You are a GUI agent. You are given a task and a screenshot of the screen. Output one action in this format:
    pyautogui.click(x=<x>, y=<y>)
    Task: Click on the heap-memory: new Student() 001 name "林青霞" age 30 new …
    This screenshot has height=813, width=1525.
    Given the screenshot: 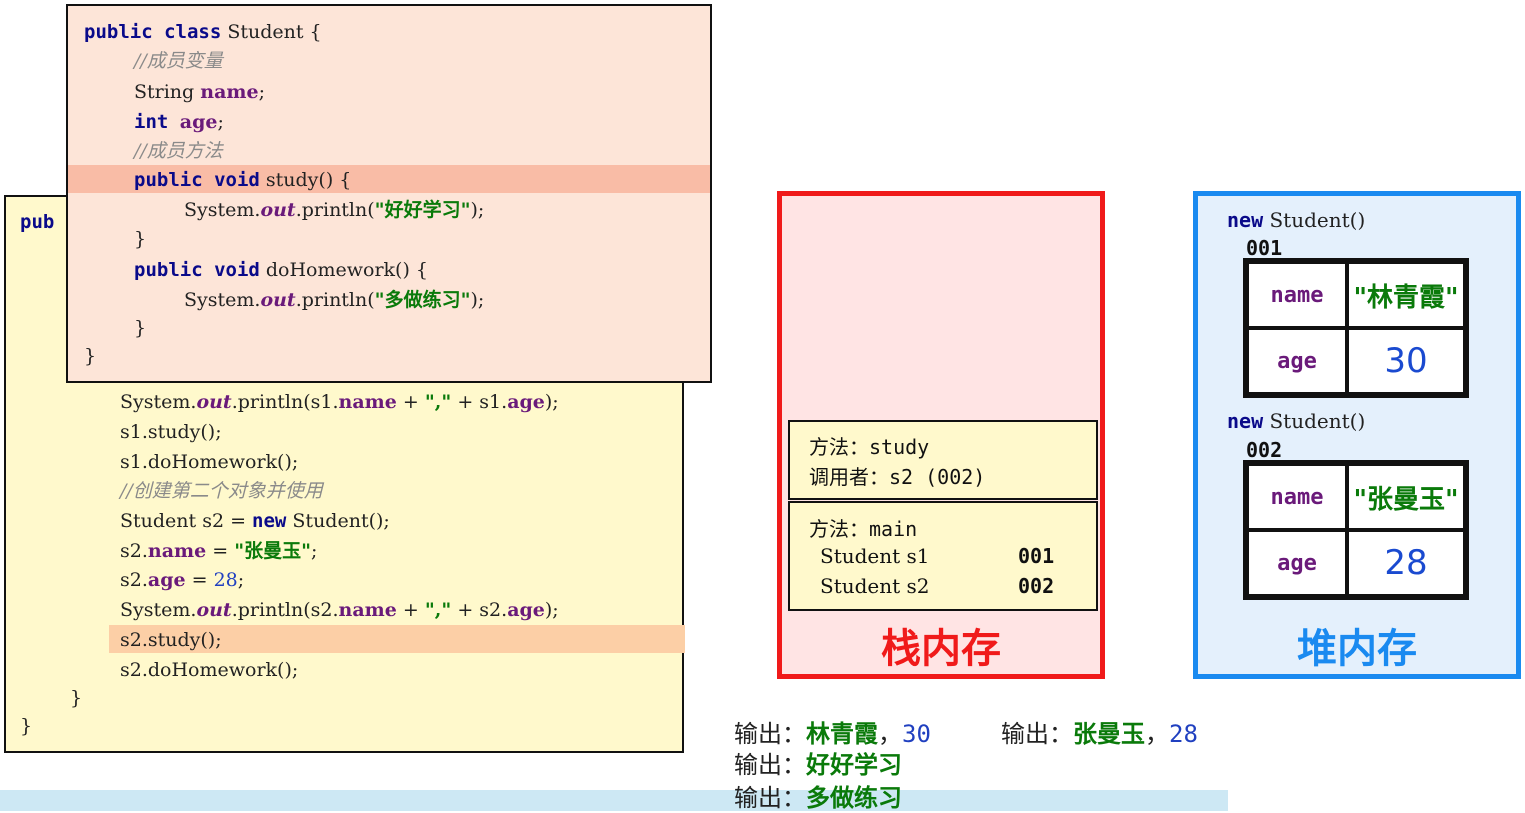 What is the action you would take?
    pyautogui.click(x=1357, y=435)
    